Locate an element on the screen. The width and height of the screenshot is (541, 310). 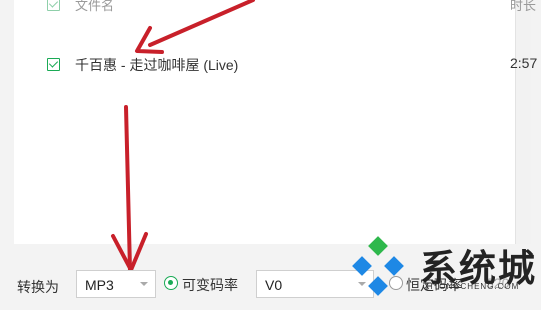
format-select: MP3 is located at coordinates (116, 284).